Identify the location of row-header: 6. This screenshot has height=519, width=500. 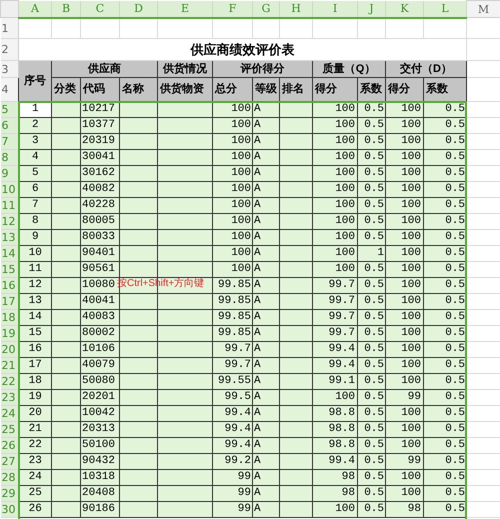
(9, 126).